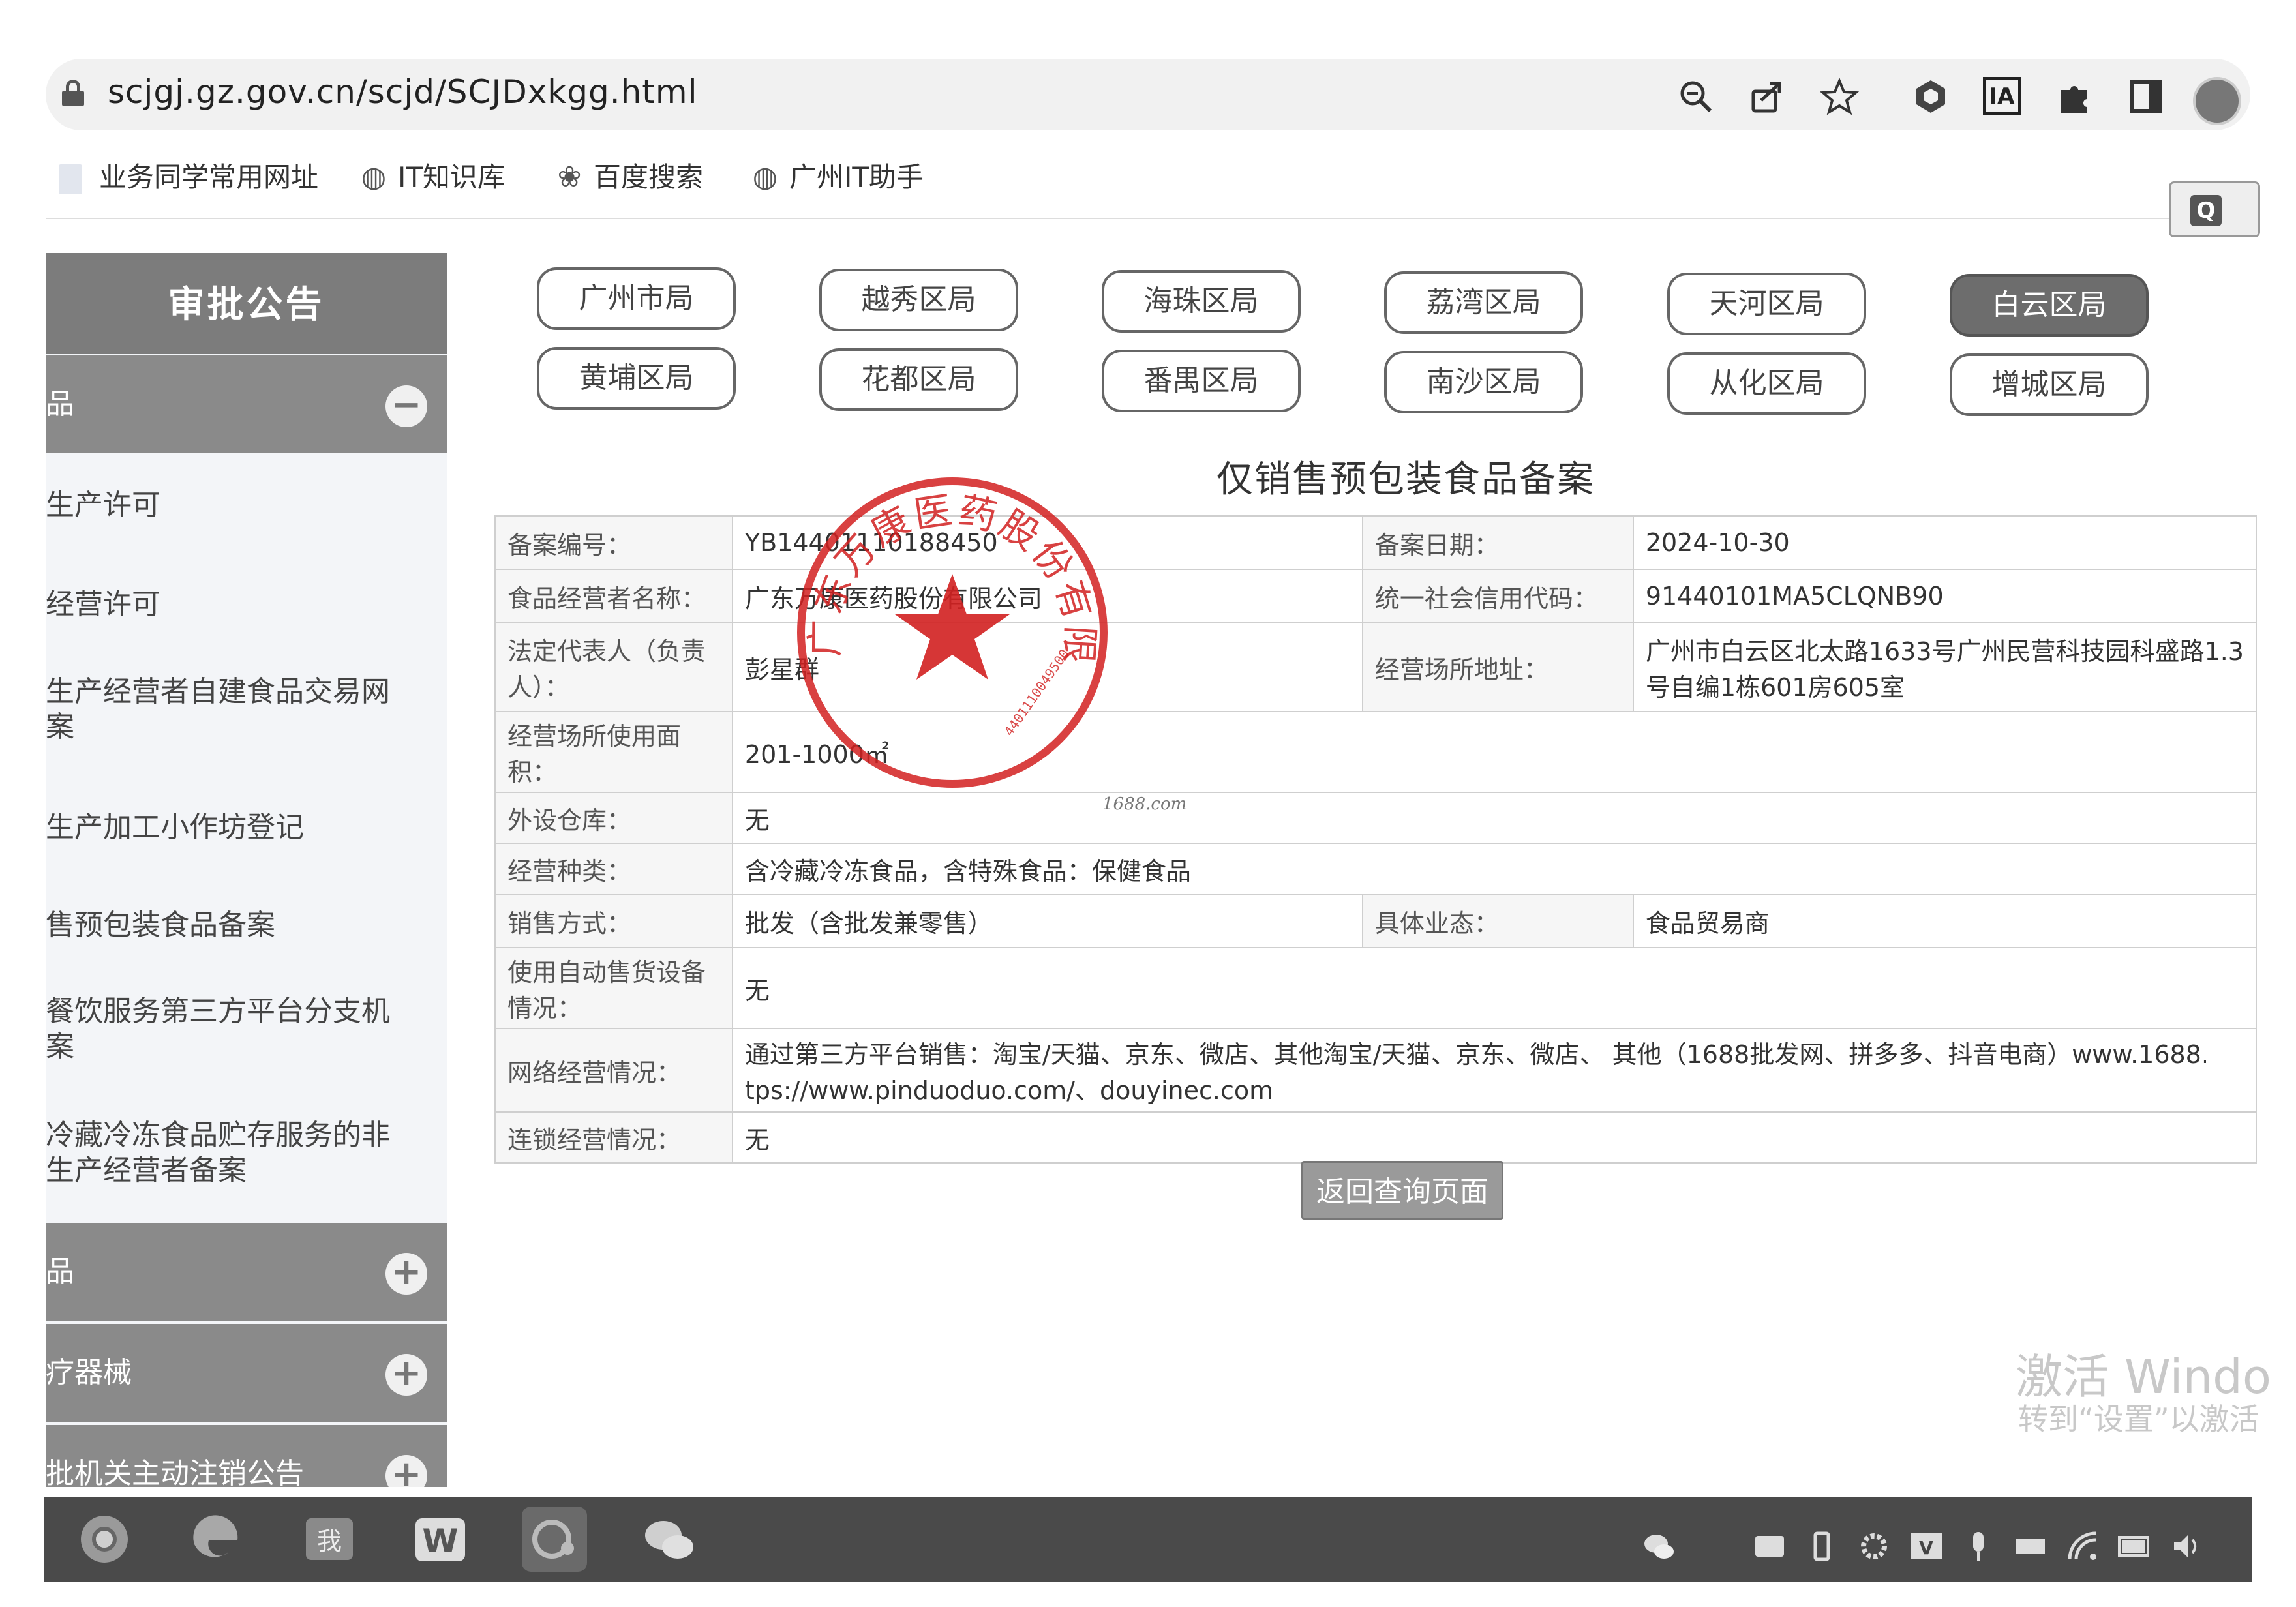 The width and height of the screenshot is (2296, 1607). What do you see at coordinates (628, 177) in the screenshot?
I see `bookmark-item: ❀ 百度搜索` at bounding box center [628, 177].